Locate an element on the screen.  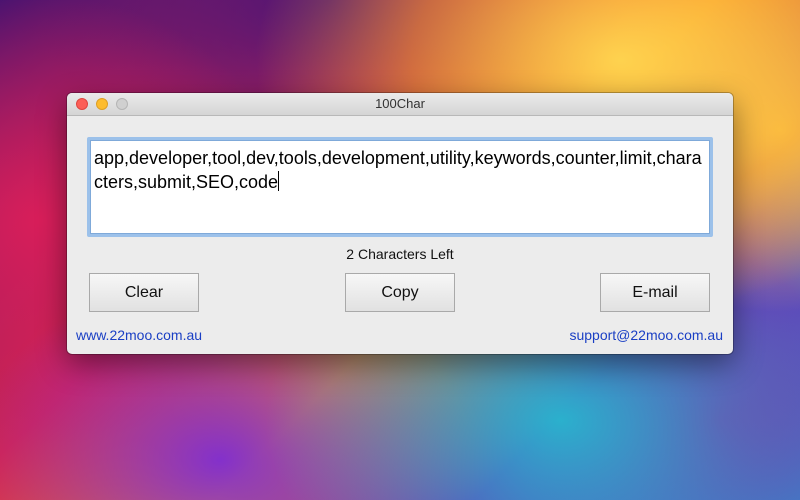
clear-button: Clear is located at coordinates (144, 292).